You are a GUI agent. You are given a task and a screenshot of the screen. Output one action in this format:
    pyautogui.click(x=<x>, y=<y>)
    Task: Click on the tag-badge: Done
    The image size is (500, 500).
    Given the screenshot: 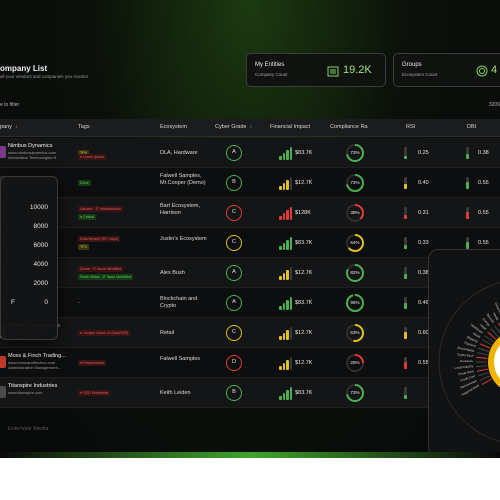 What is the action you would take?
    pyautogui.click(x=84, y=183)
    